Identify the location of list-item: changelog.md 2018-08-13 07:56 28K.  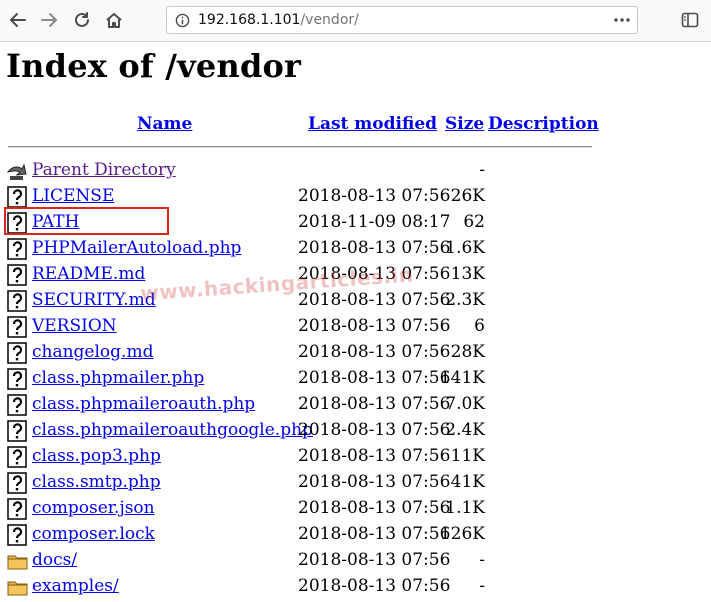
(300, 353).